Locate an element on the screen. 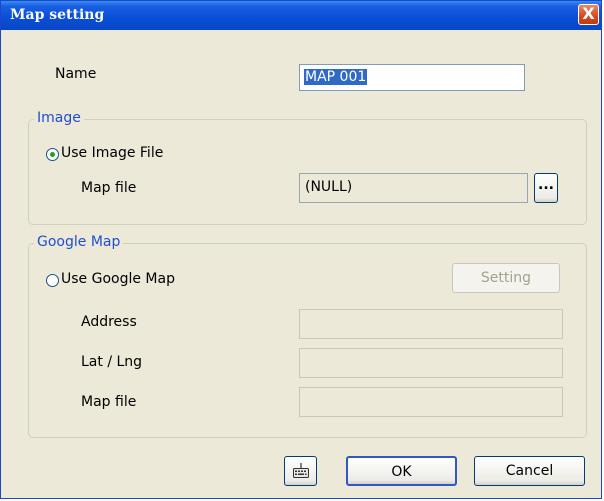 This screenshot has height=501, width=604. keyboard-button is located at coordinates (300, 471).